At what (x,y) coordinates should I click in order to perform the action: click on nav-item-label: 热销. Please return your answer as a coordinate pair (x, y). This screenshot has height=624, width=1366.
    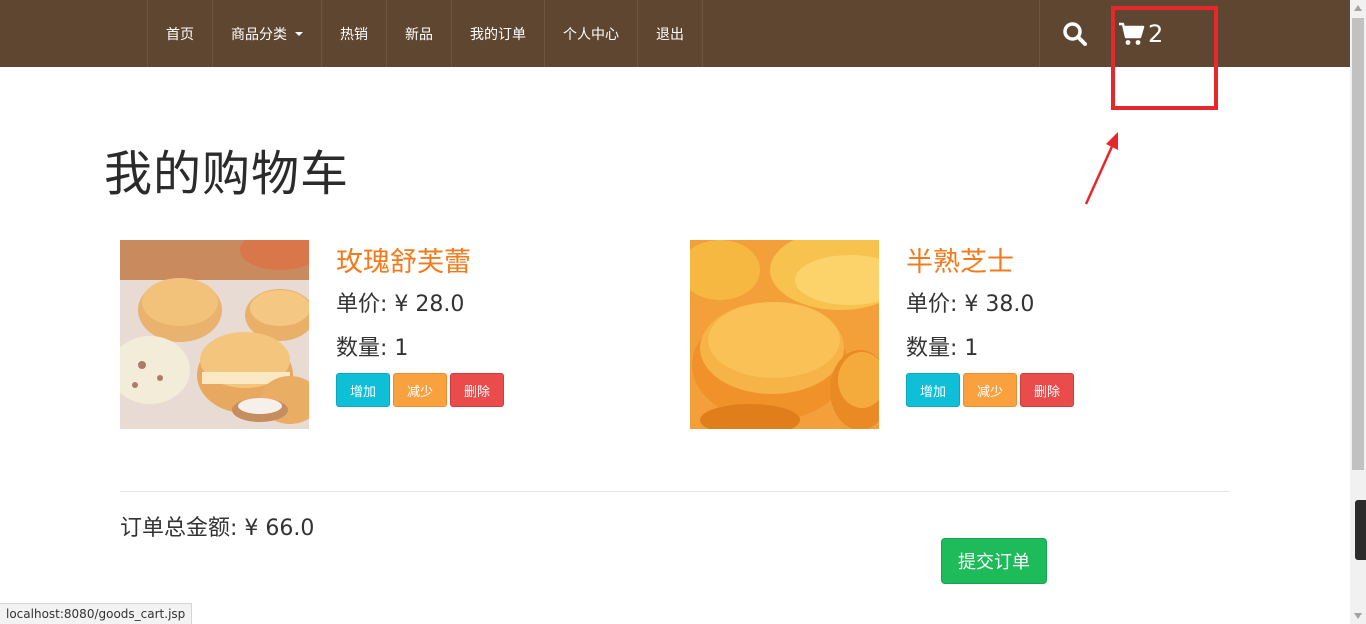
    Looking at the image, I should click on (354, 34).